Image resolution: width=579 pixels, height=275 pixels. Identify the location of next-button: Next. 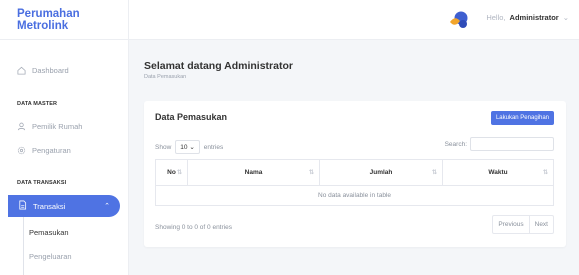
(540, 224).